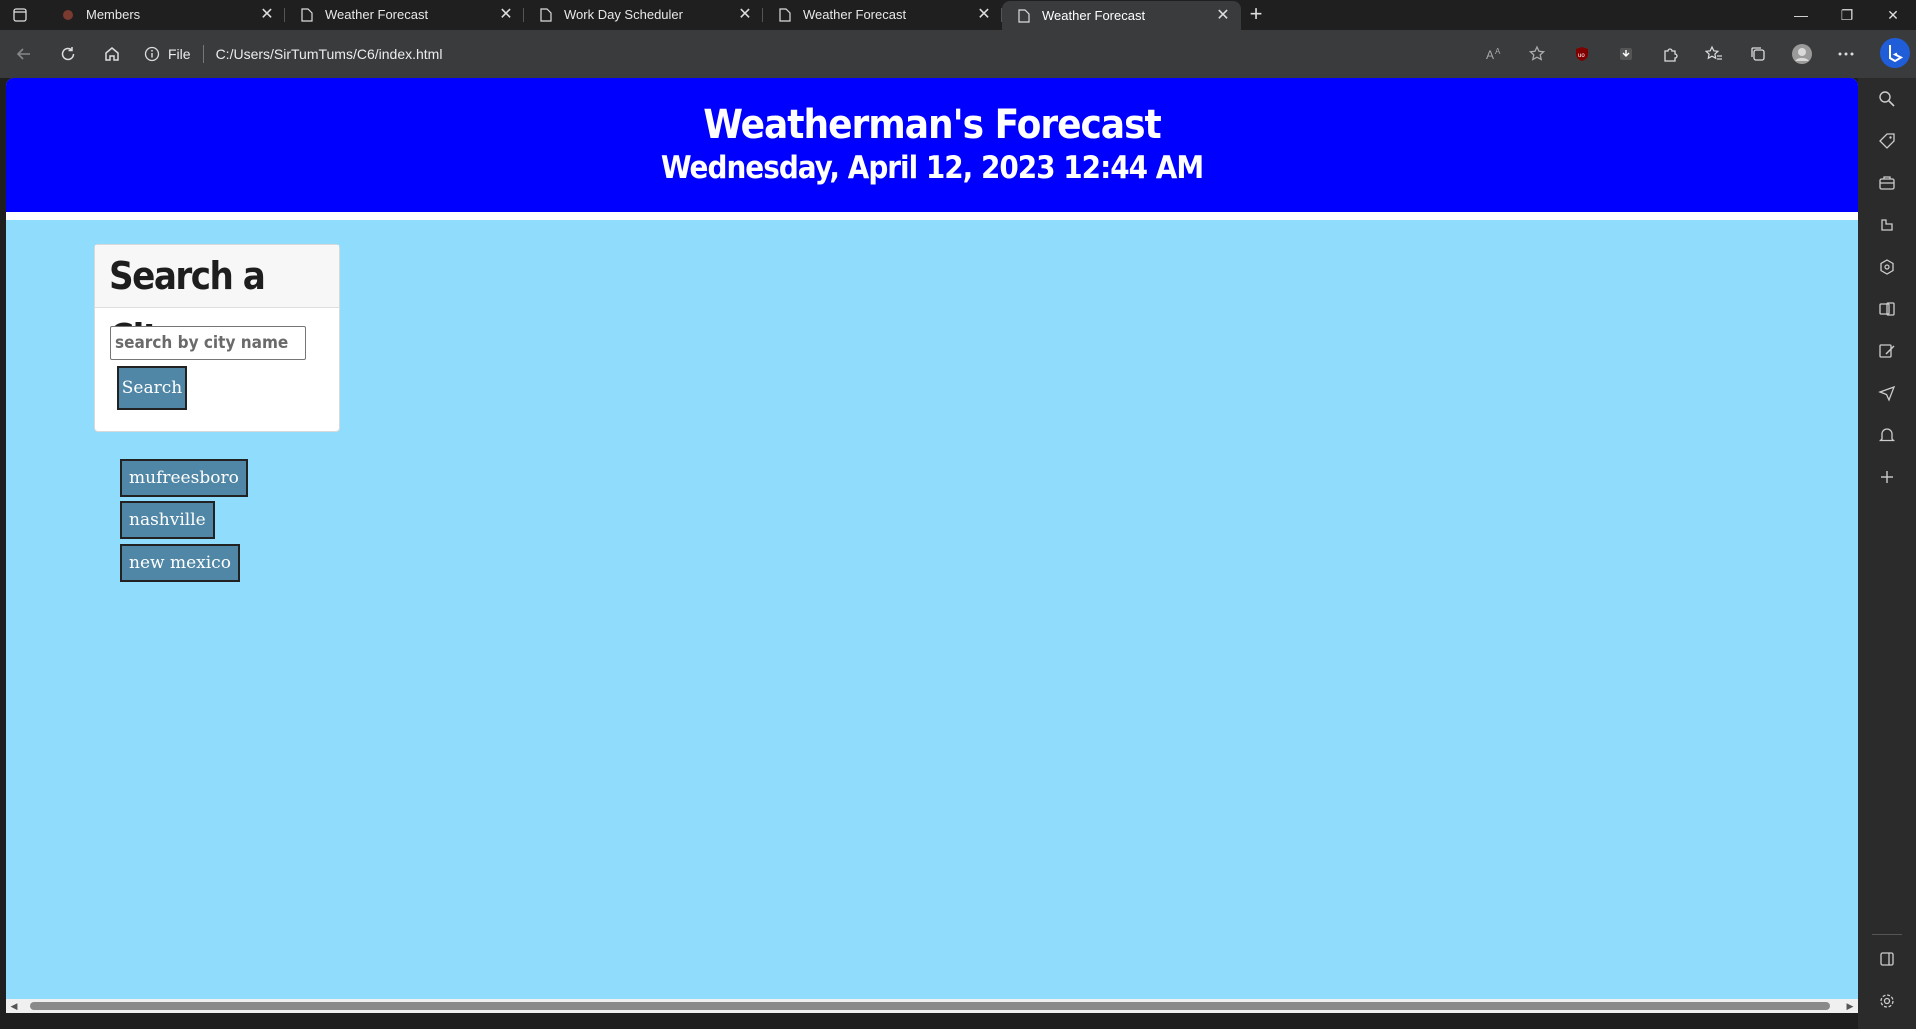  Describe the element at coordinates (208, 343) in the screenshot. I see `city-search-input` at that location.